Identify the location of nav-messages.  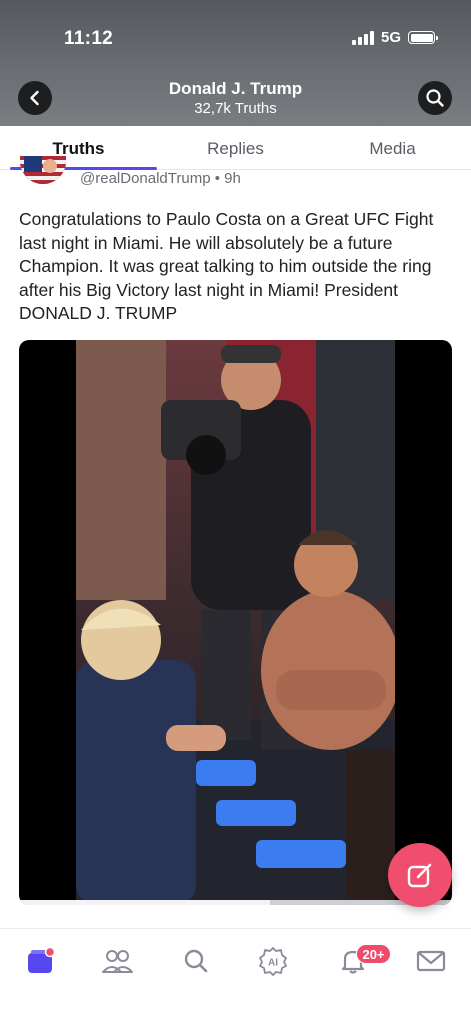
(431, 961).